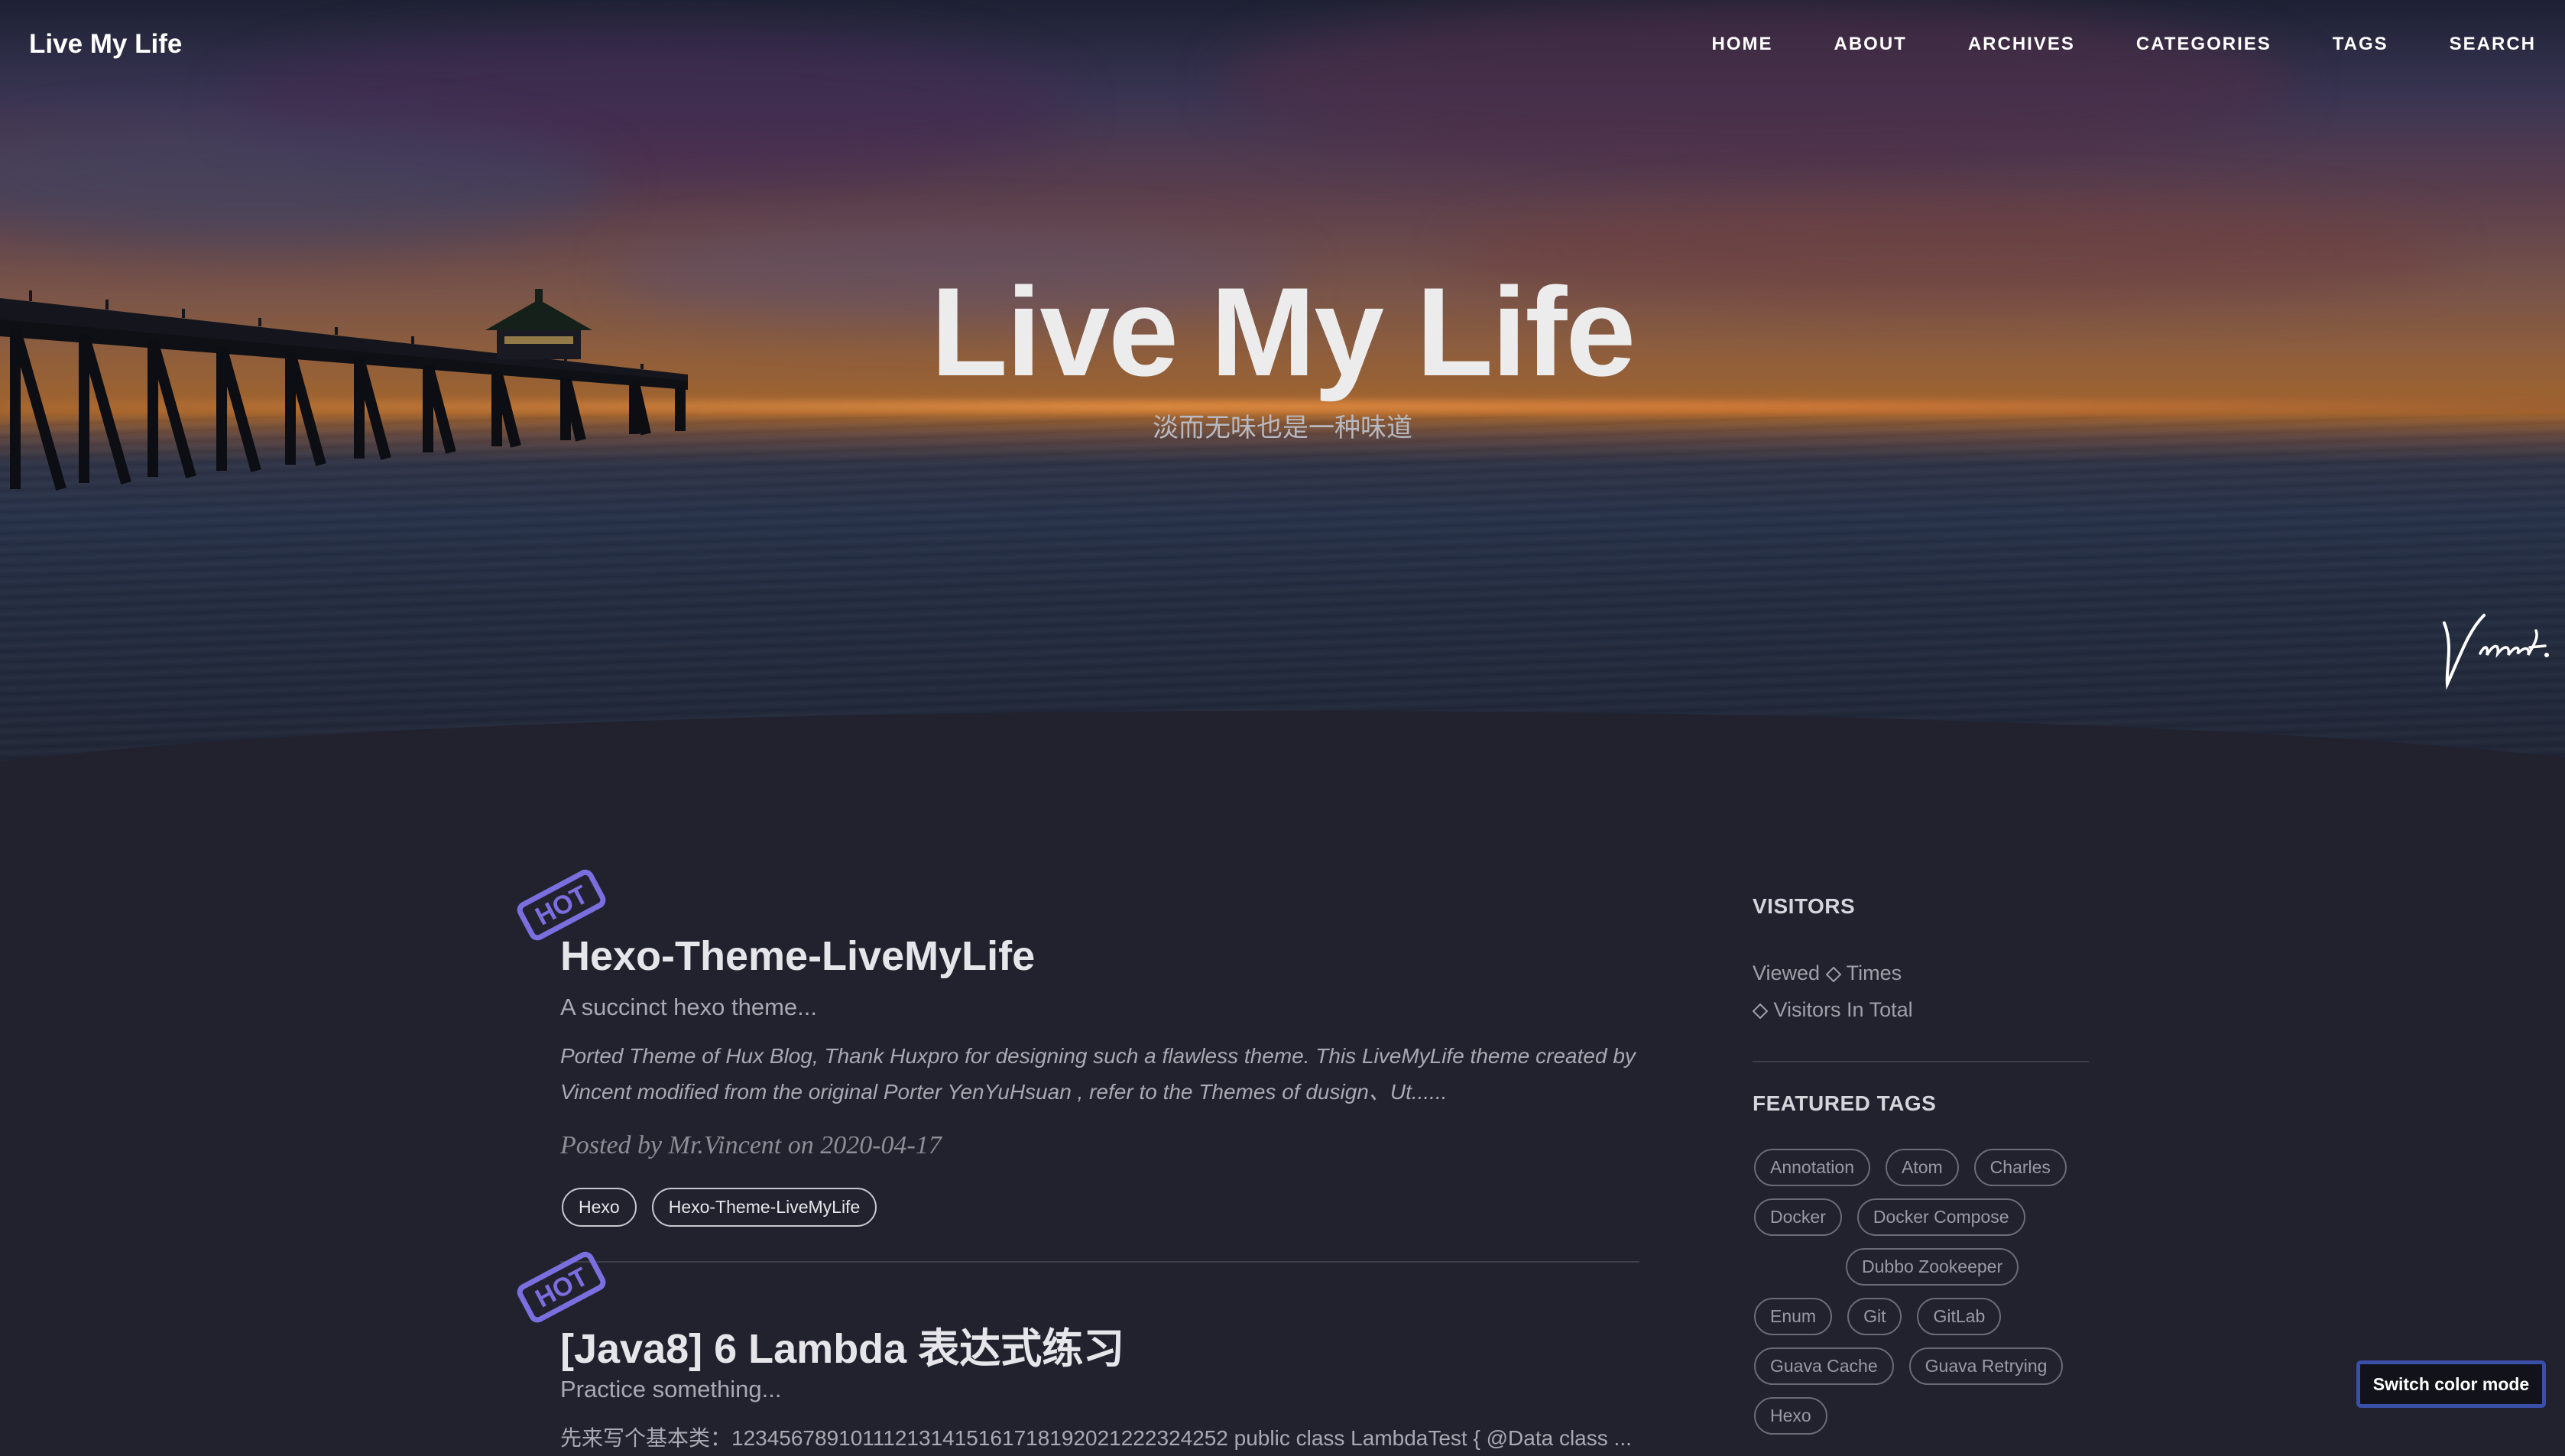 Image resolution: width=2565 pixels, height=1456 pixels. What do you see at coordinates (1787, 973) in the screenshot?
I see `viewed-prefix: Viewed` at bounding box center [1787, 973].